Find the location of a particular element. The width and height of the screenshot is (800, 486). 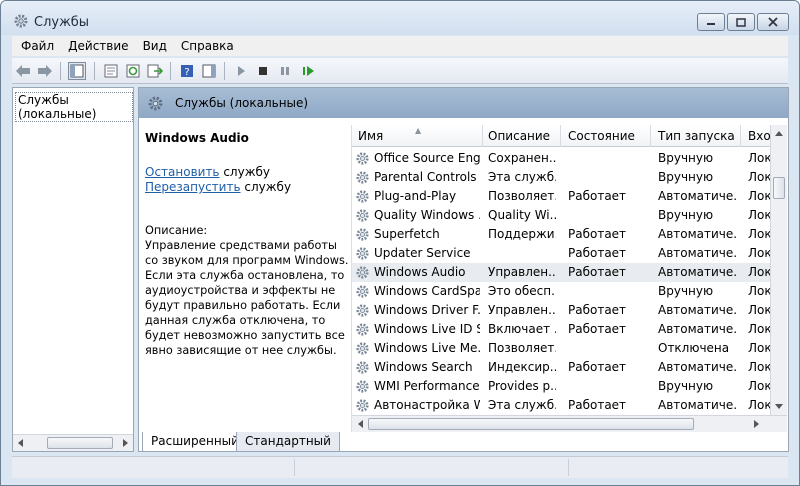

close-button is located at coordinates (773, 22).